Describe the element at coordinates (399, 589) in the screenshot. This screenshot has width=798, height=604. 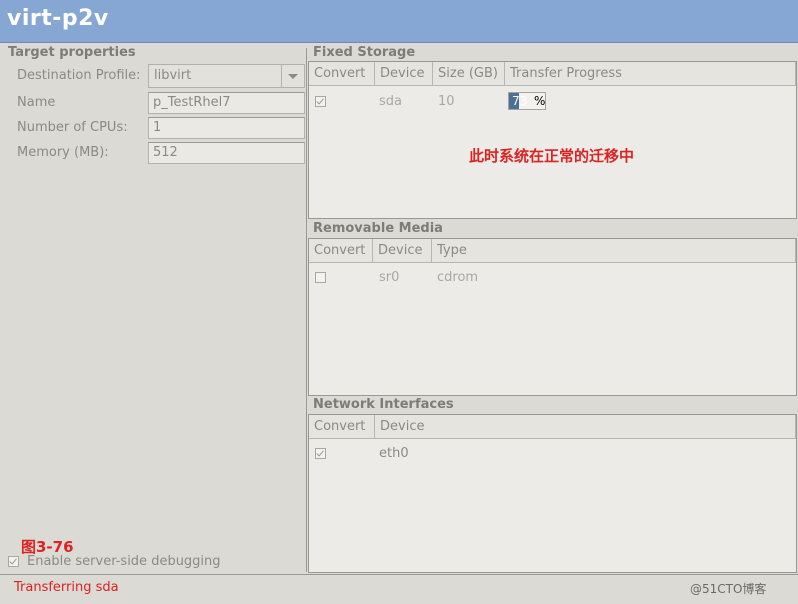
I see `status-bar: Transferring sda @51CTO博客` at that location.